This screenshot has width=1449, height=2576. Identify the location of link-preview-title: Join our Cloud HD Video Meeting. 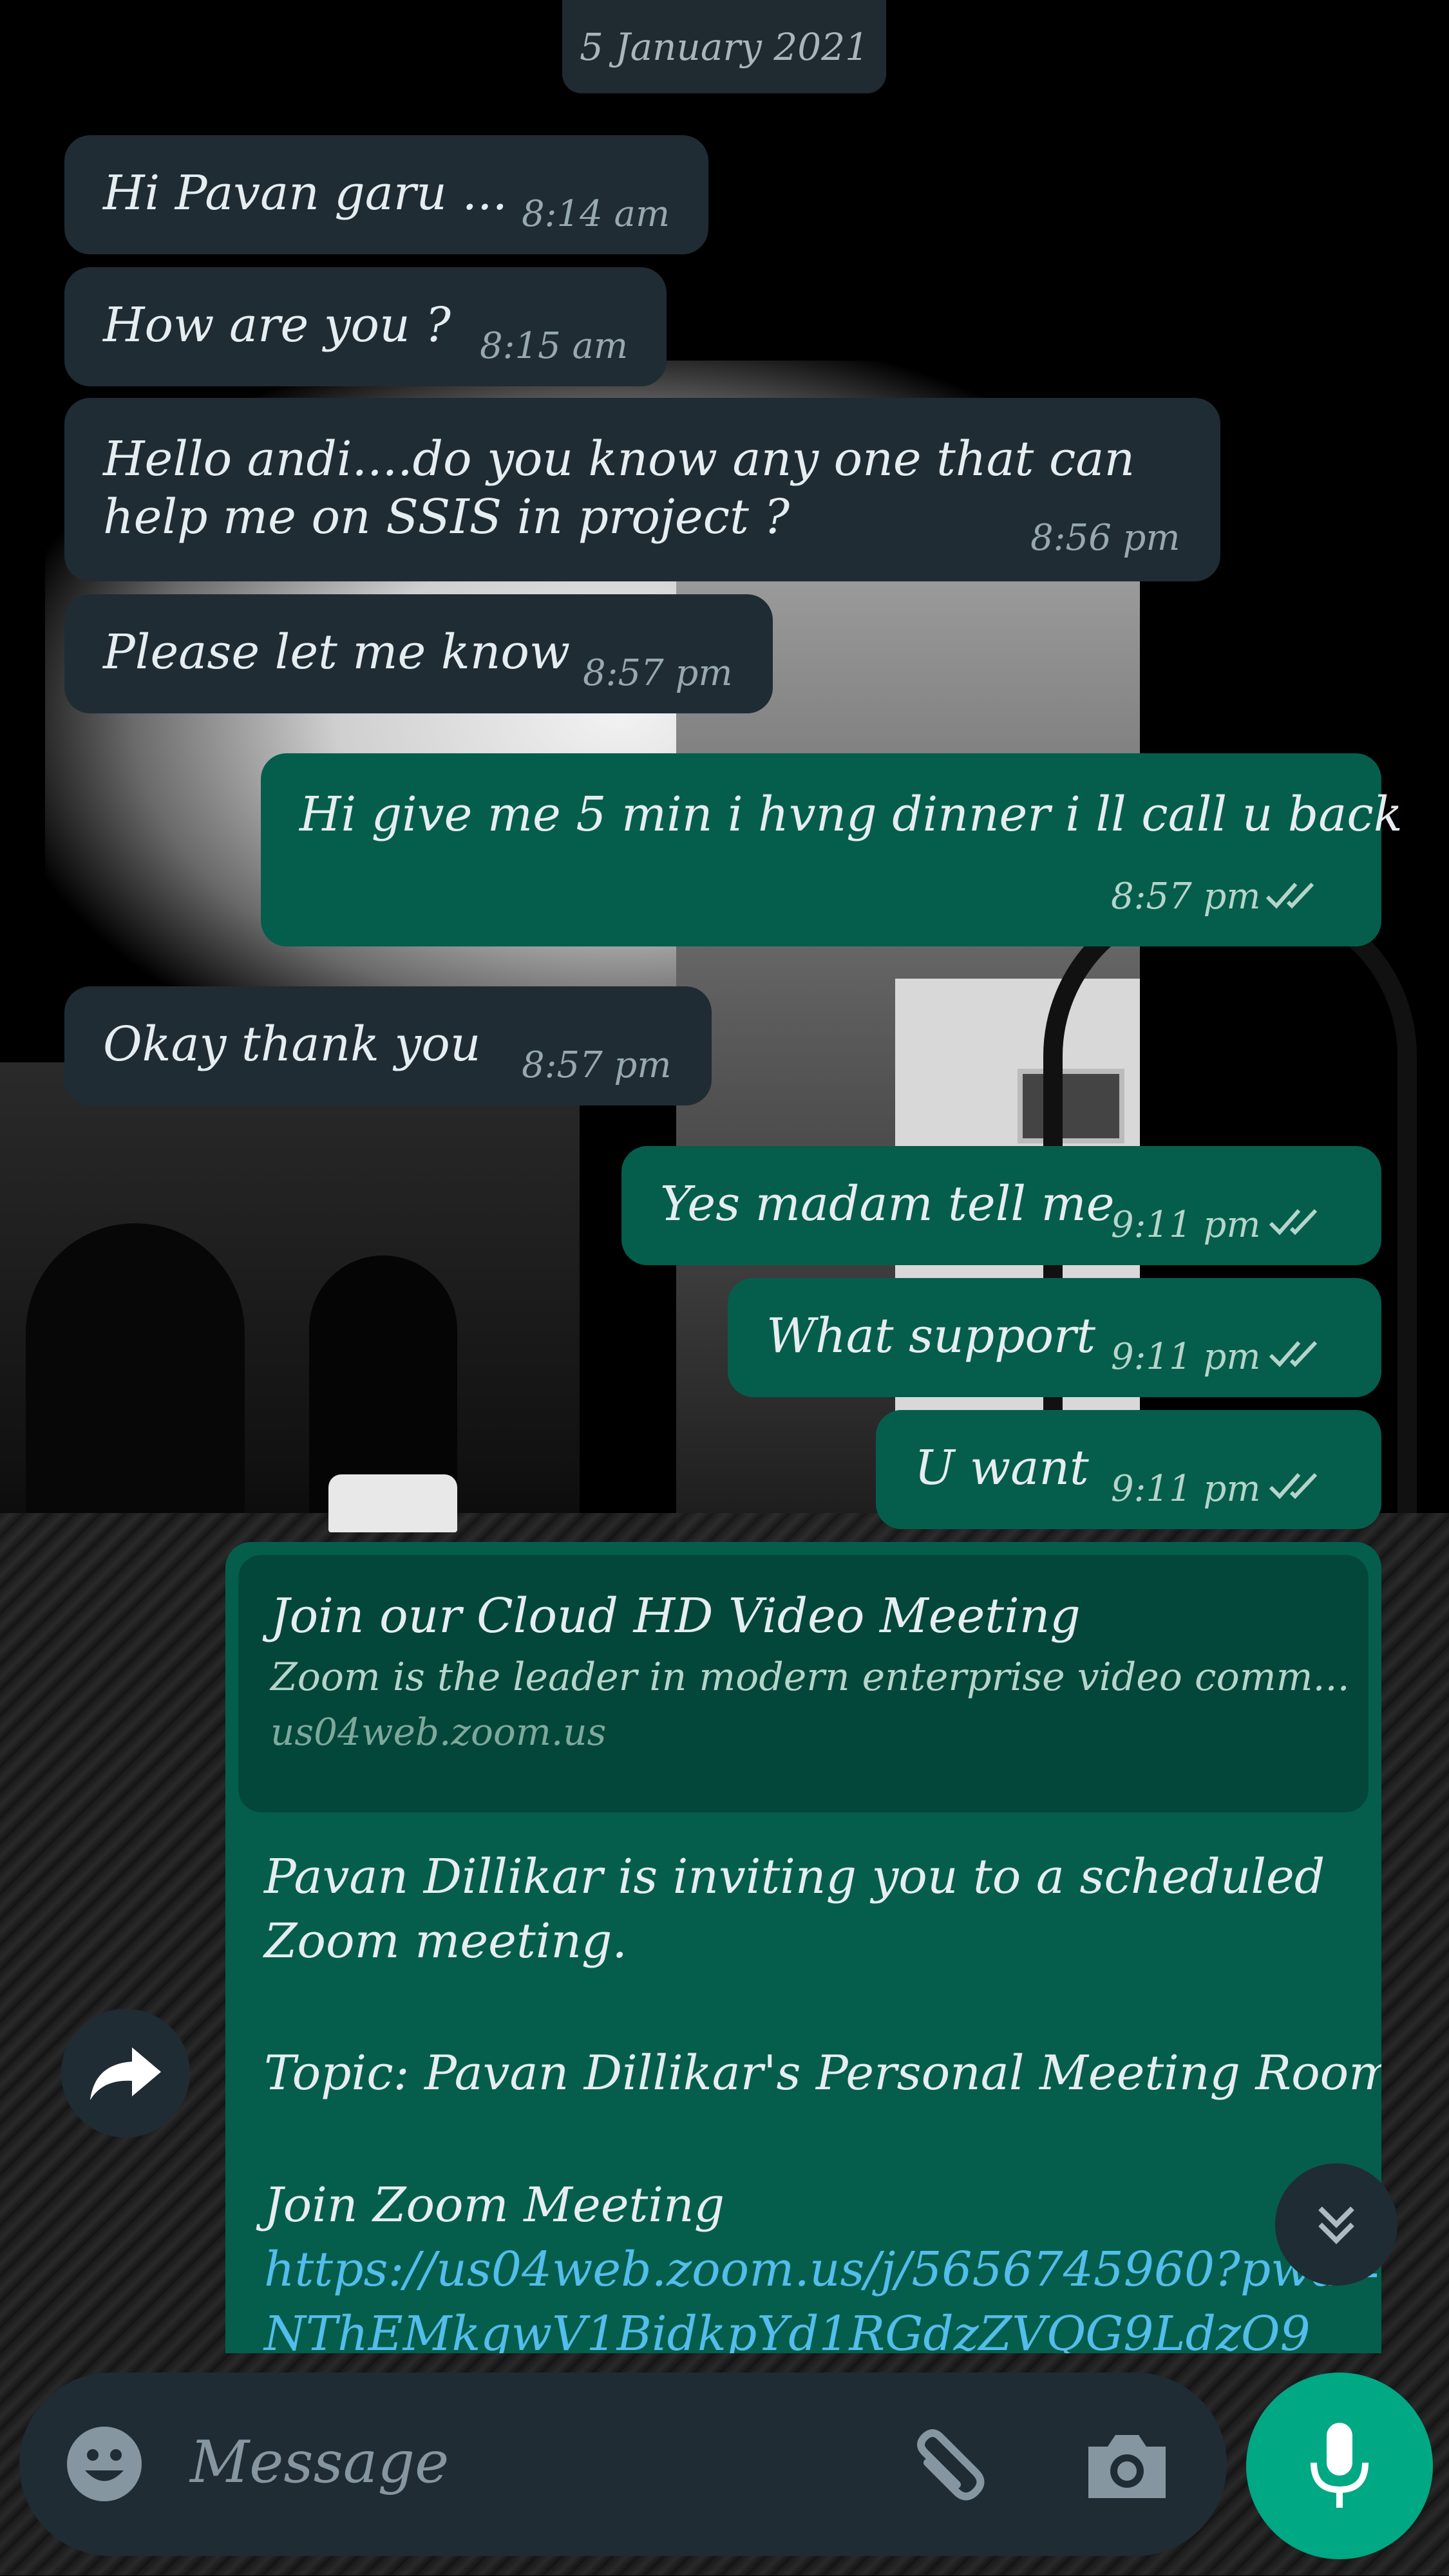
(676, 1616).